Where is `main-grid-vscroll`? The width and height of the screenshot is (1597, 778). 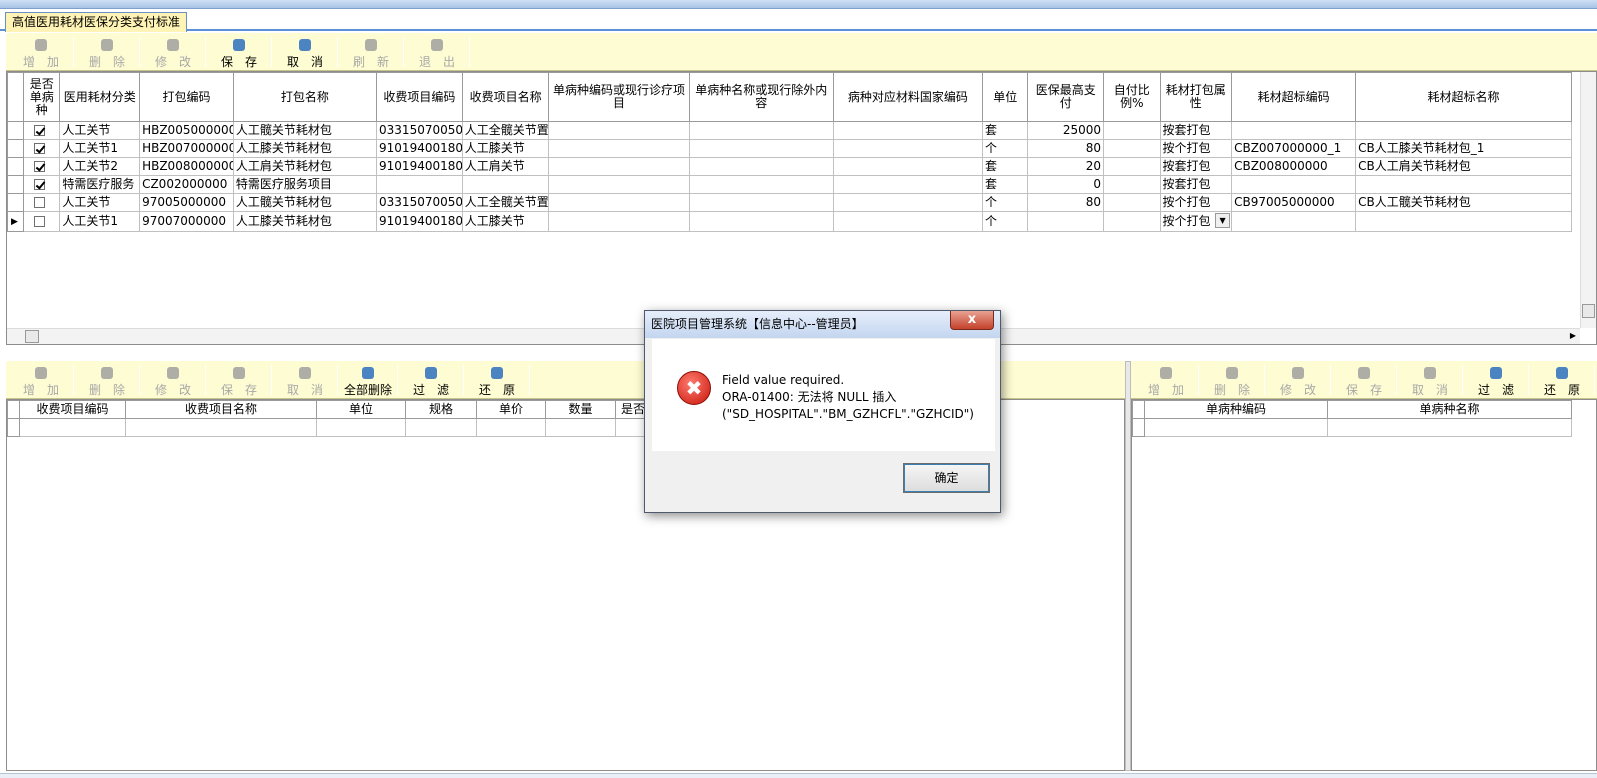
main-grid-vscroll is located at coordinates (1588, 200).